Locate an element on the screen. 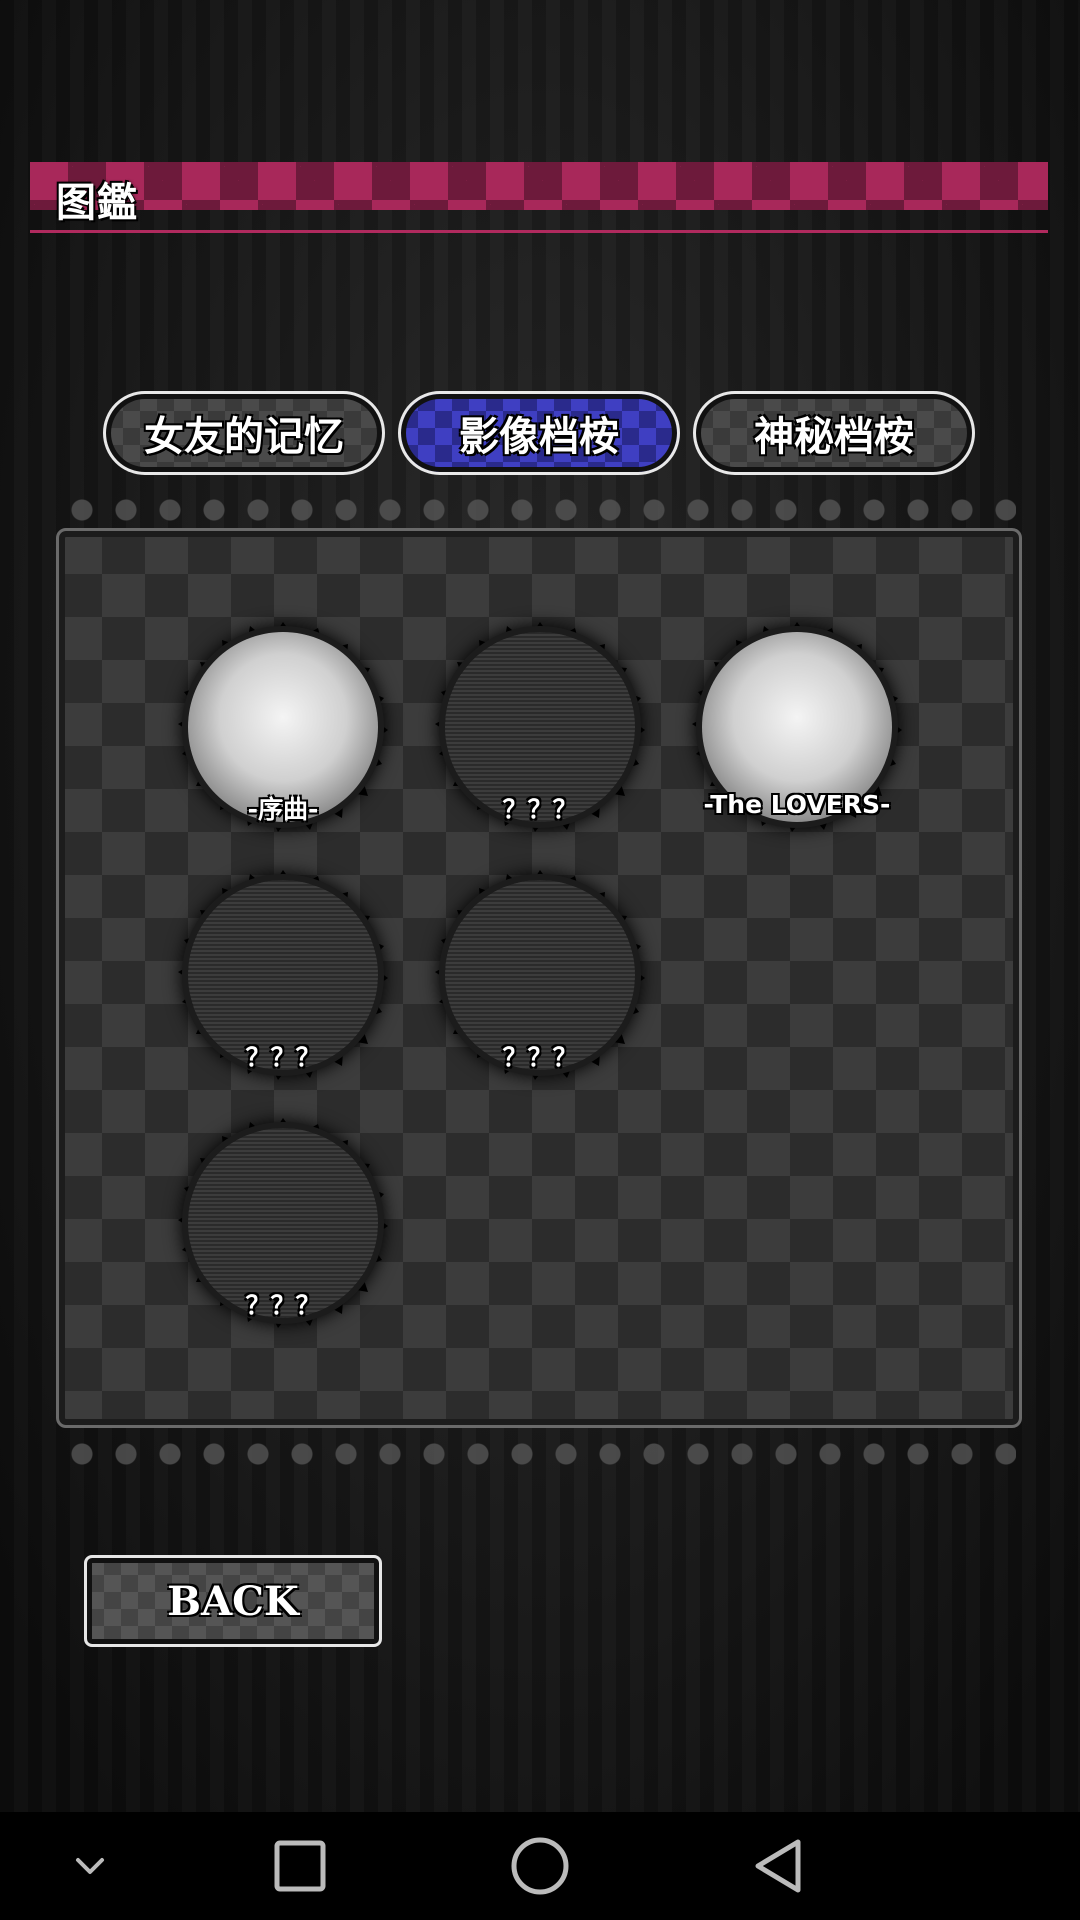 The width and height of the screenshot is (1080, 1920). recent-apps-icon is located at coordinates (300, 1866).